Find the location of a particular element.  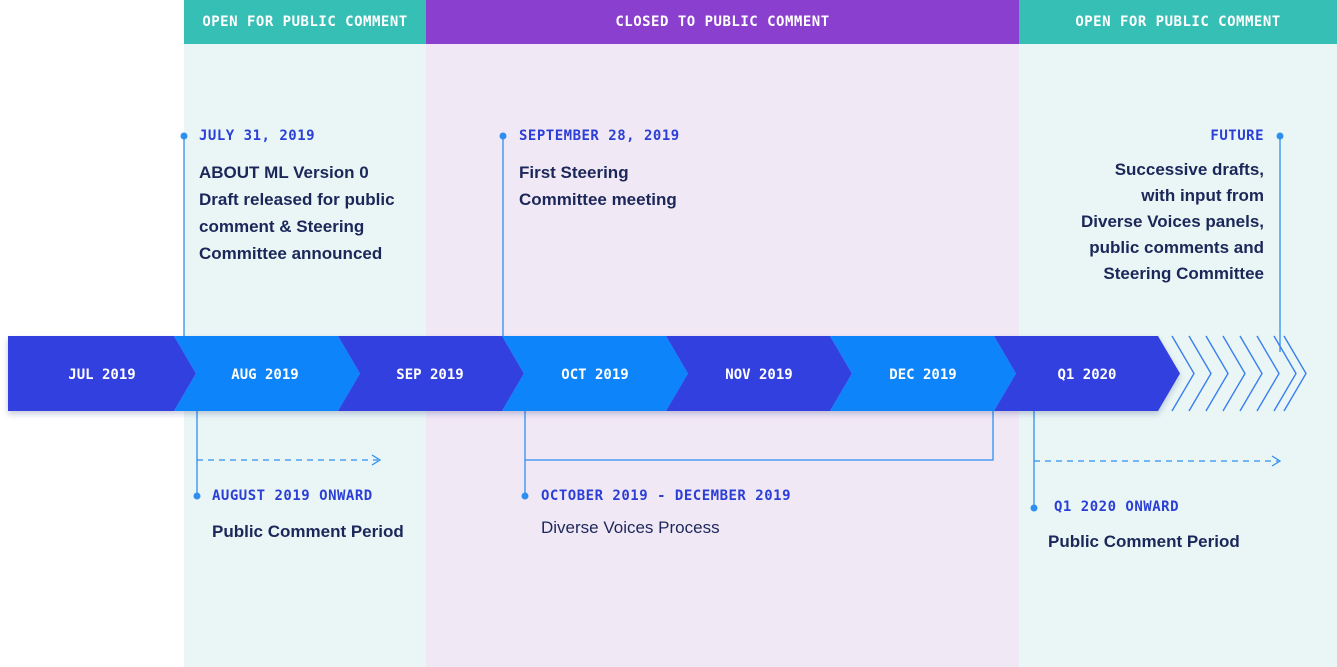

month-label: Q1 2020 is located at coordinates (1086, 375).